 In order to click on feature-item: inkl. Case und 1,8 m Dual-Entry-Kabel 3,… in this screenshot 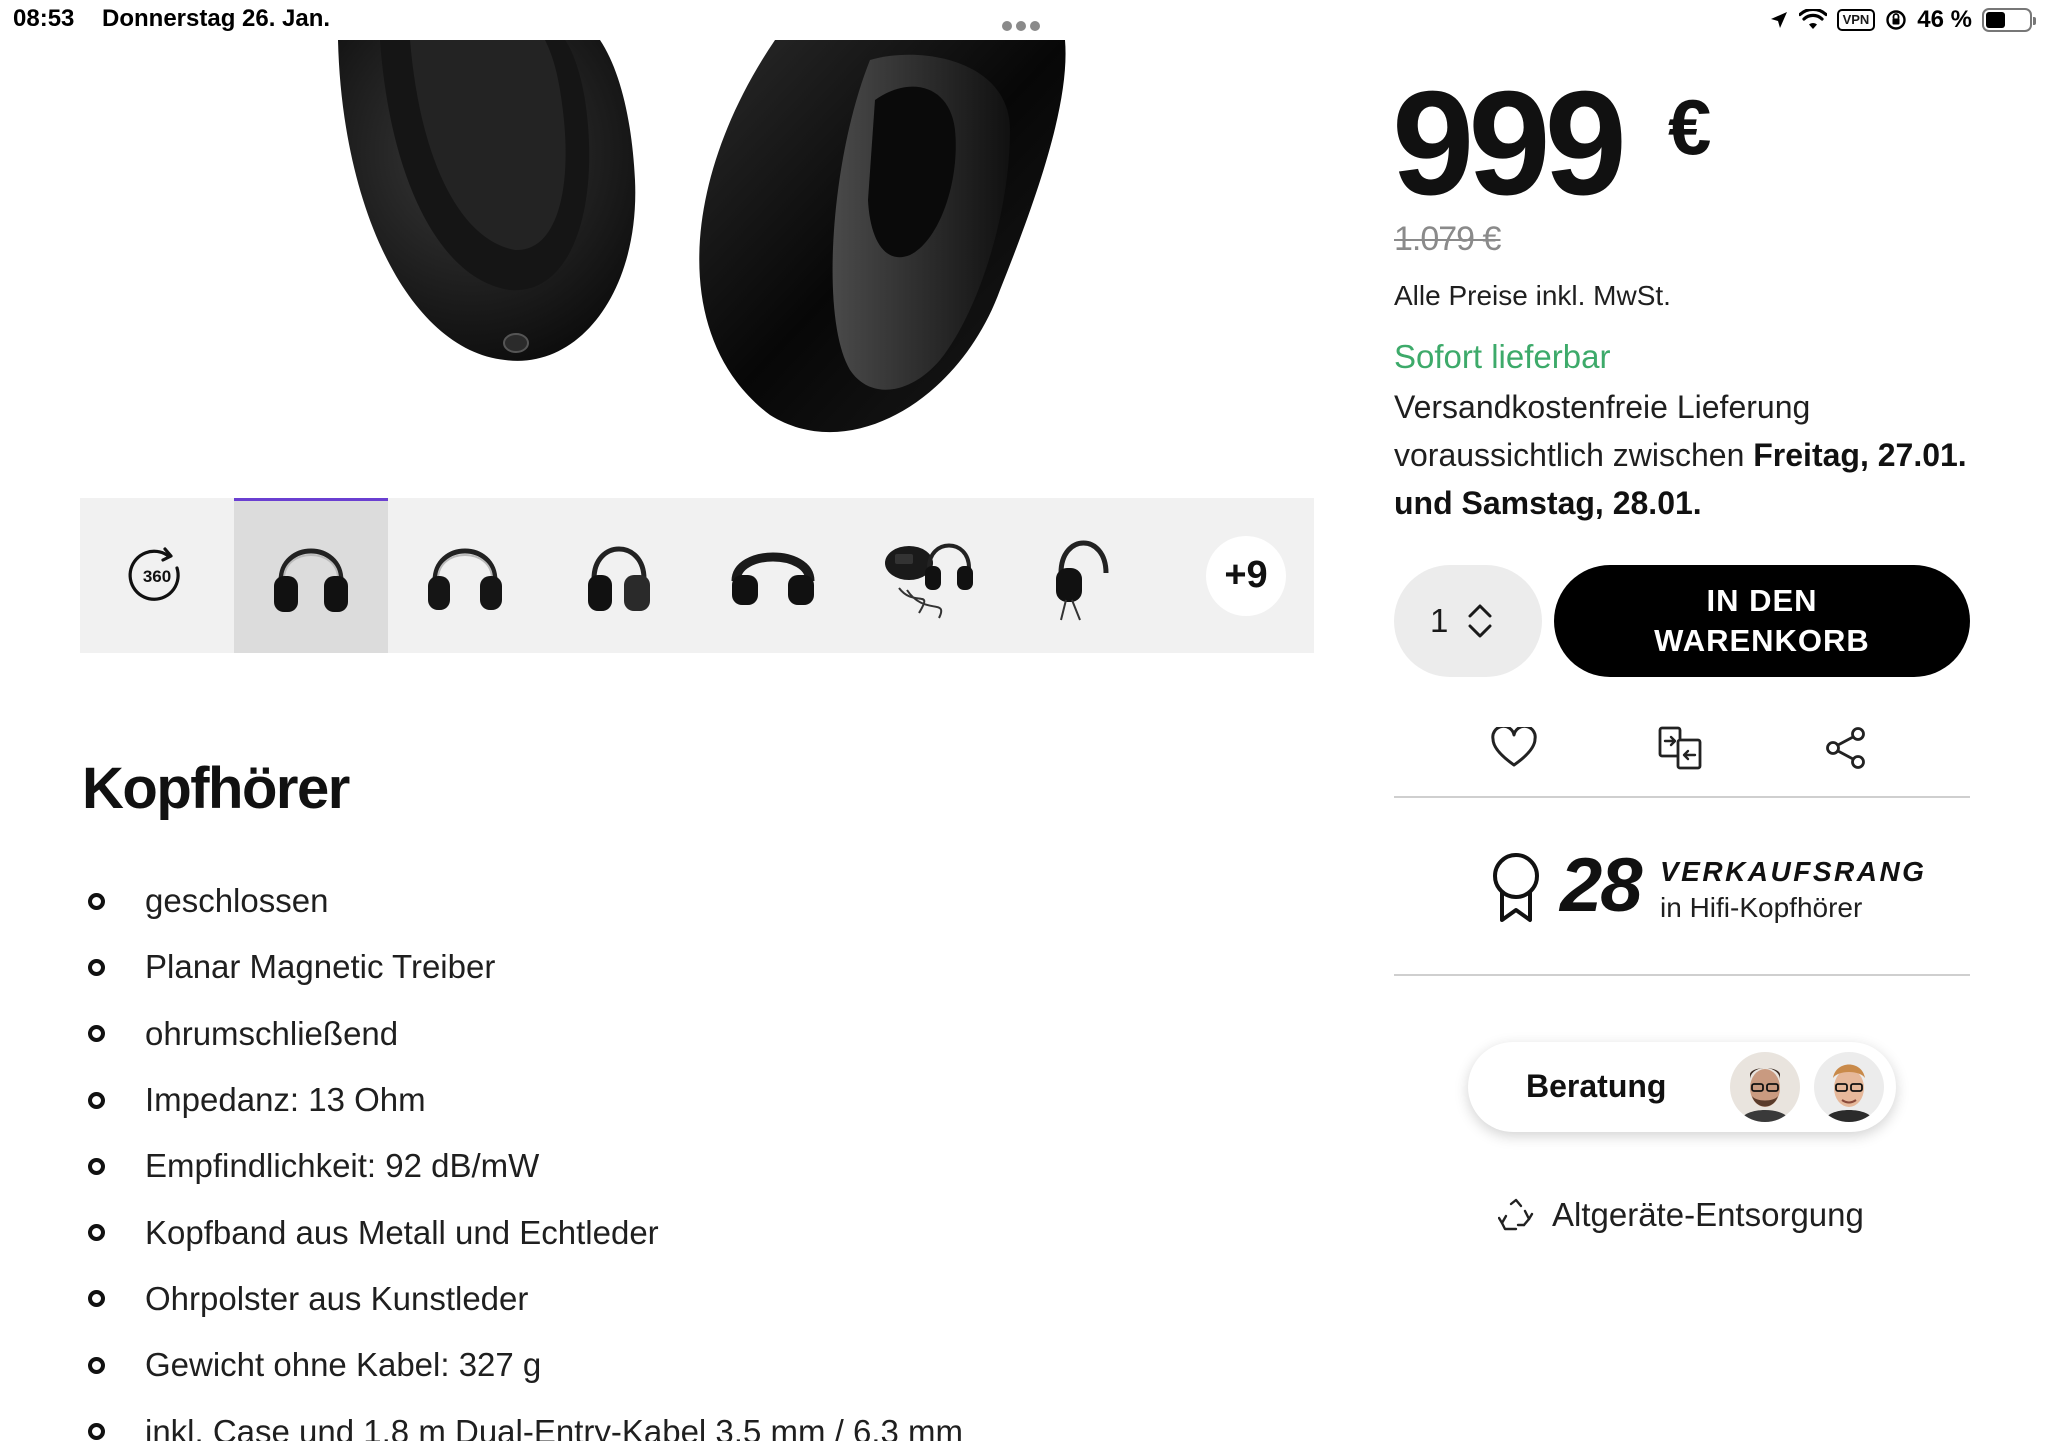, I will do `click(525, 1419)`.